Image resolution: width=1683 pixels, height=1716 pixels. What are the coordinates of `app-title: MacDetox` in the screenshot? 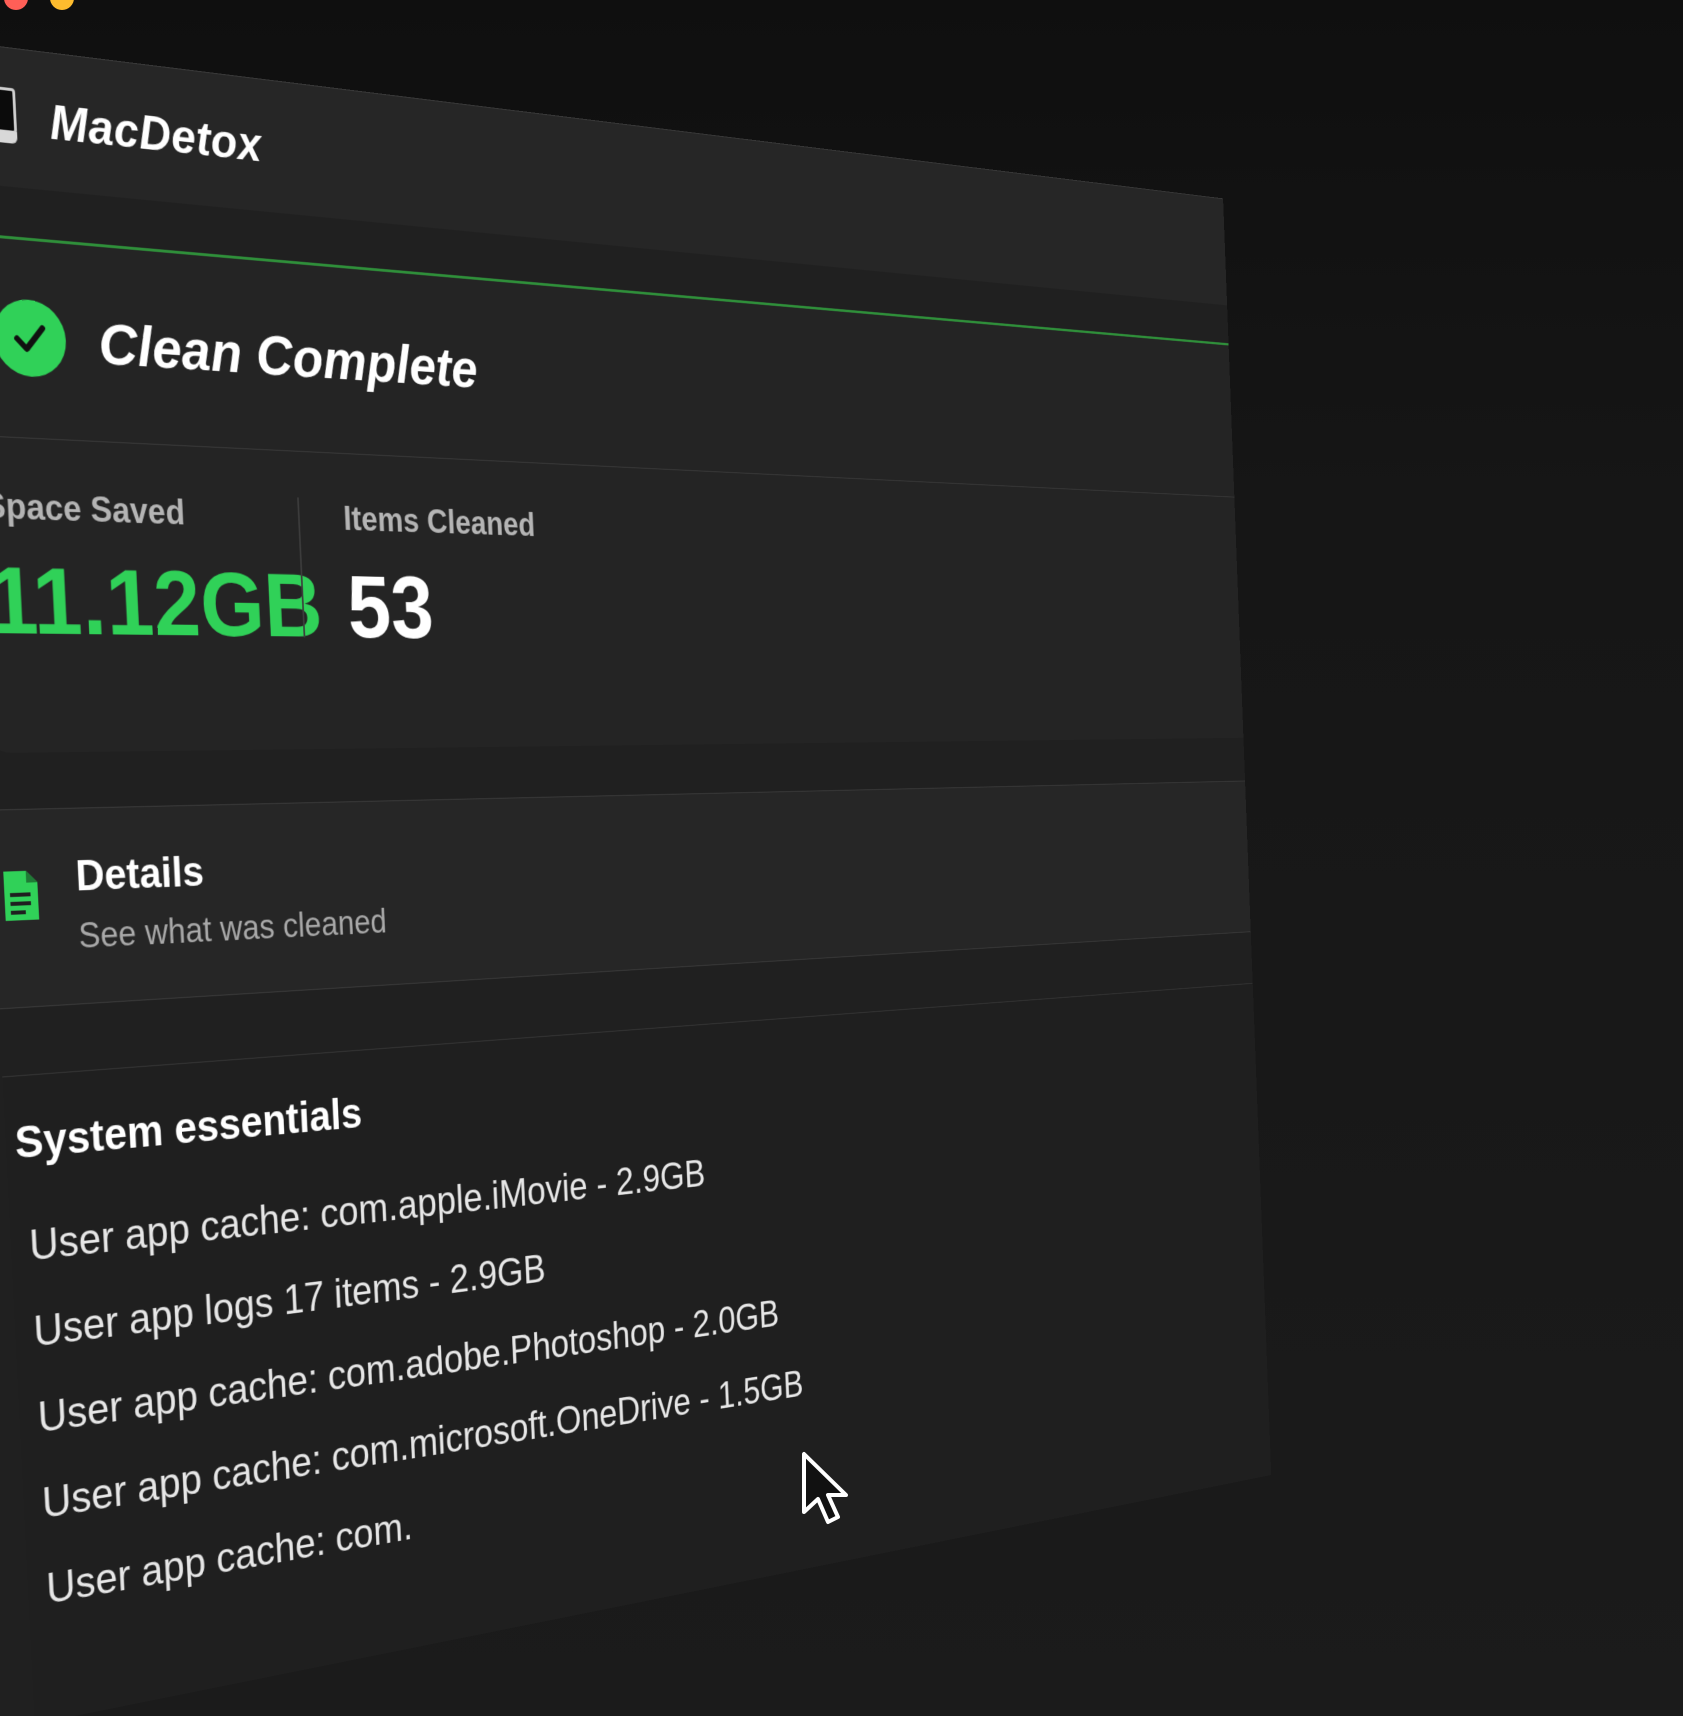 It's located at (155, 133).